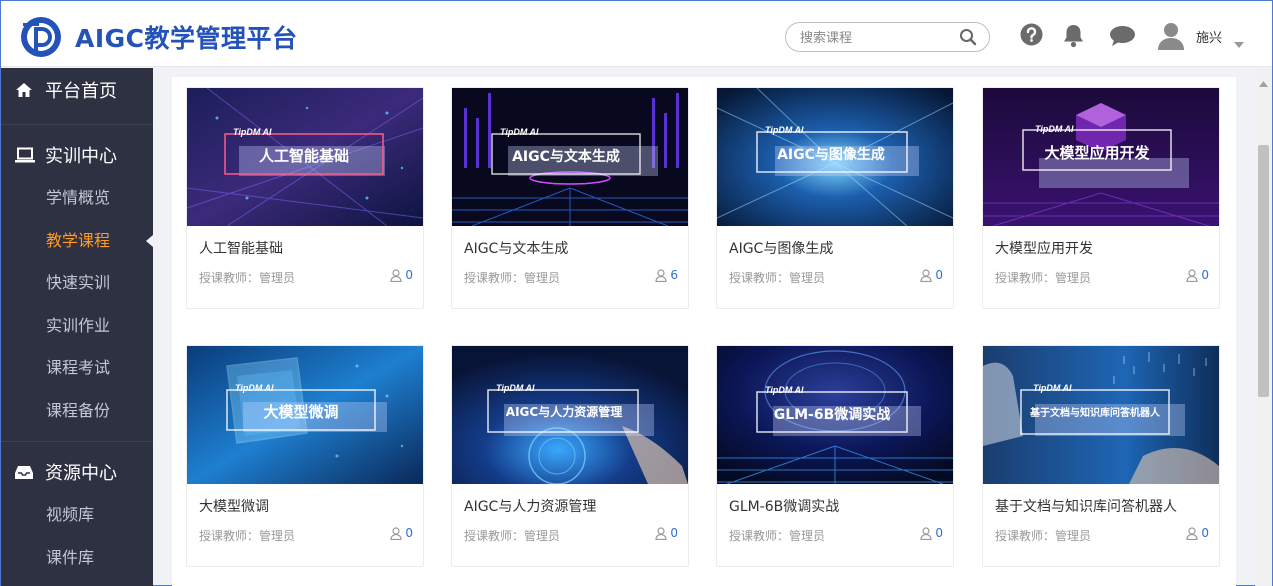  What do you see at coordinates (77, 411) in the screenshot?
I see `sidebar-item-course-backup: 课程备份` at bounding box center [77, 411].